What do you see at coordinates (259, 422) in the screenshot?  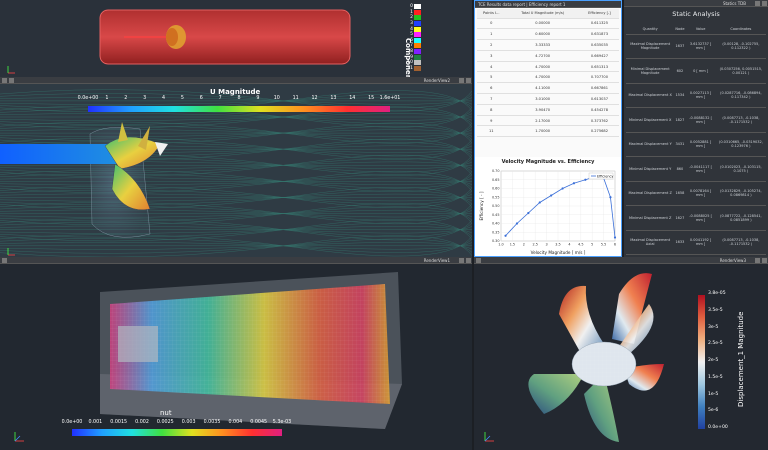 I see `colorbar-tick-label: 0.0045` at bounding box center [259, 422].